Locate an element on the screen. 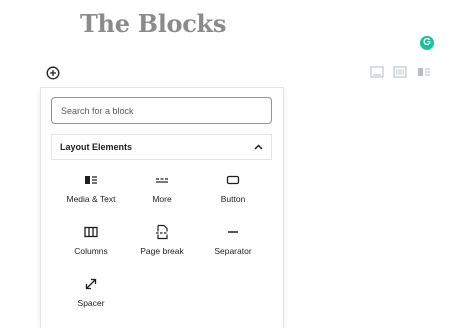  block-label: Media & Text is located at coordinates (91, 199).